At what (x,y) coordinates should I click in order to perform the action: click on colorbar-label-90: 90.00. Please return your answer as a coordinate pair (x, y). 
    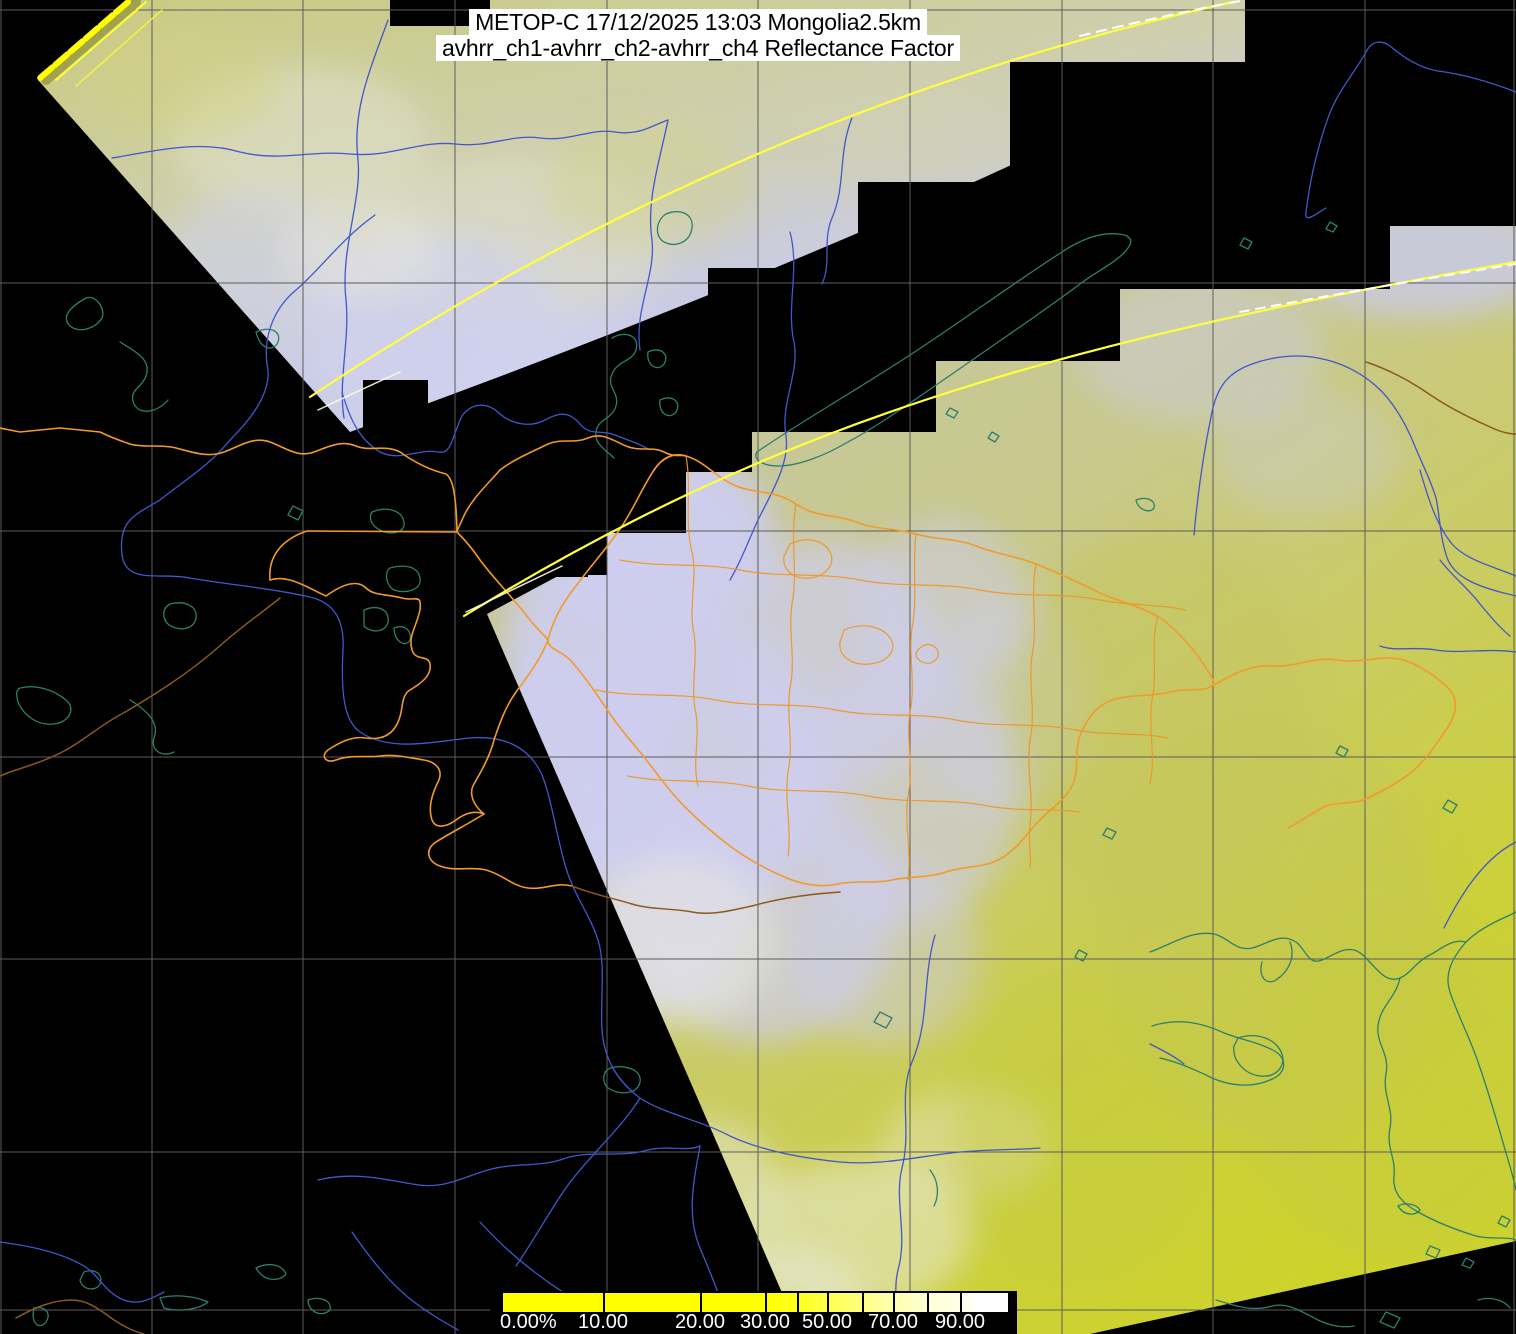
    Looking at the image, I should click on (960, 1322).